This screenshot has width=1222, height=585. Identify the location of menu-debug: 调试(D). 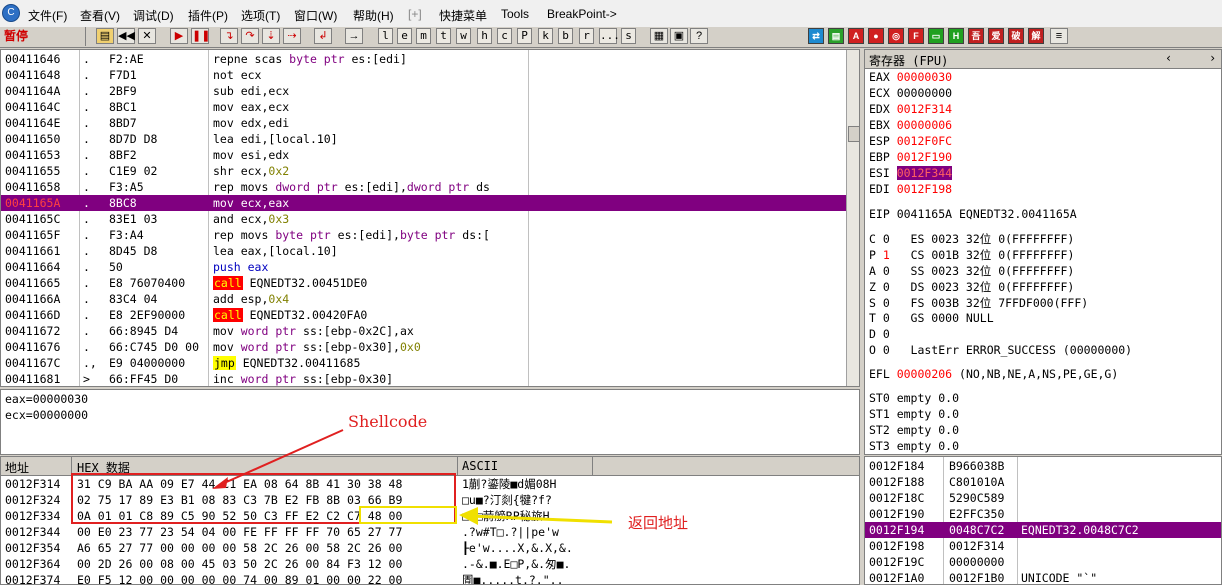
(153, 15).